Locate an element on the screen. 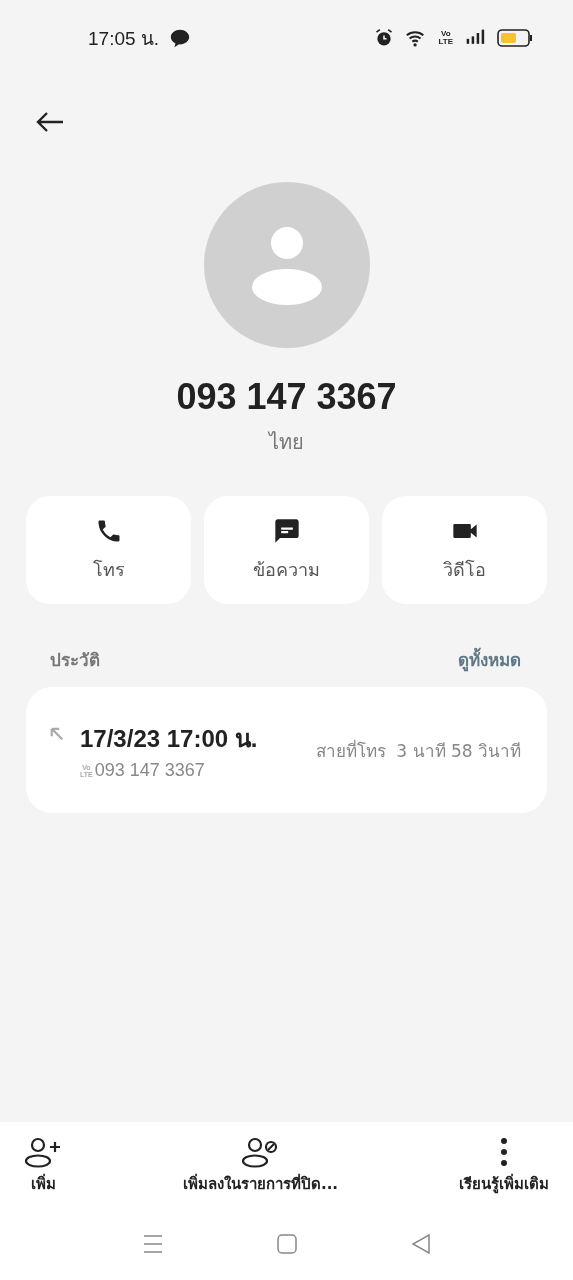 This screenshot has width=573, height=1280. call-button: โทร is located at coordinates (108, 550).